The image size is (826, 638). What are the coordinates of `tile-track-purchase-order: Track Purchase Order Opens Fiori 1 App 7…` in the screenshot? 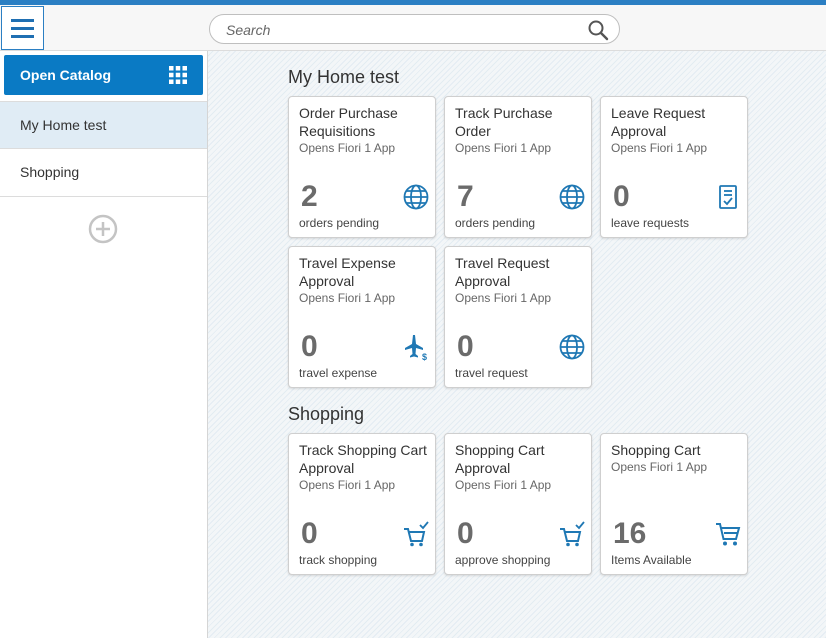 It's located at (518, 167).